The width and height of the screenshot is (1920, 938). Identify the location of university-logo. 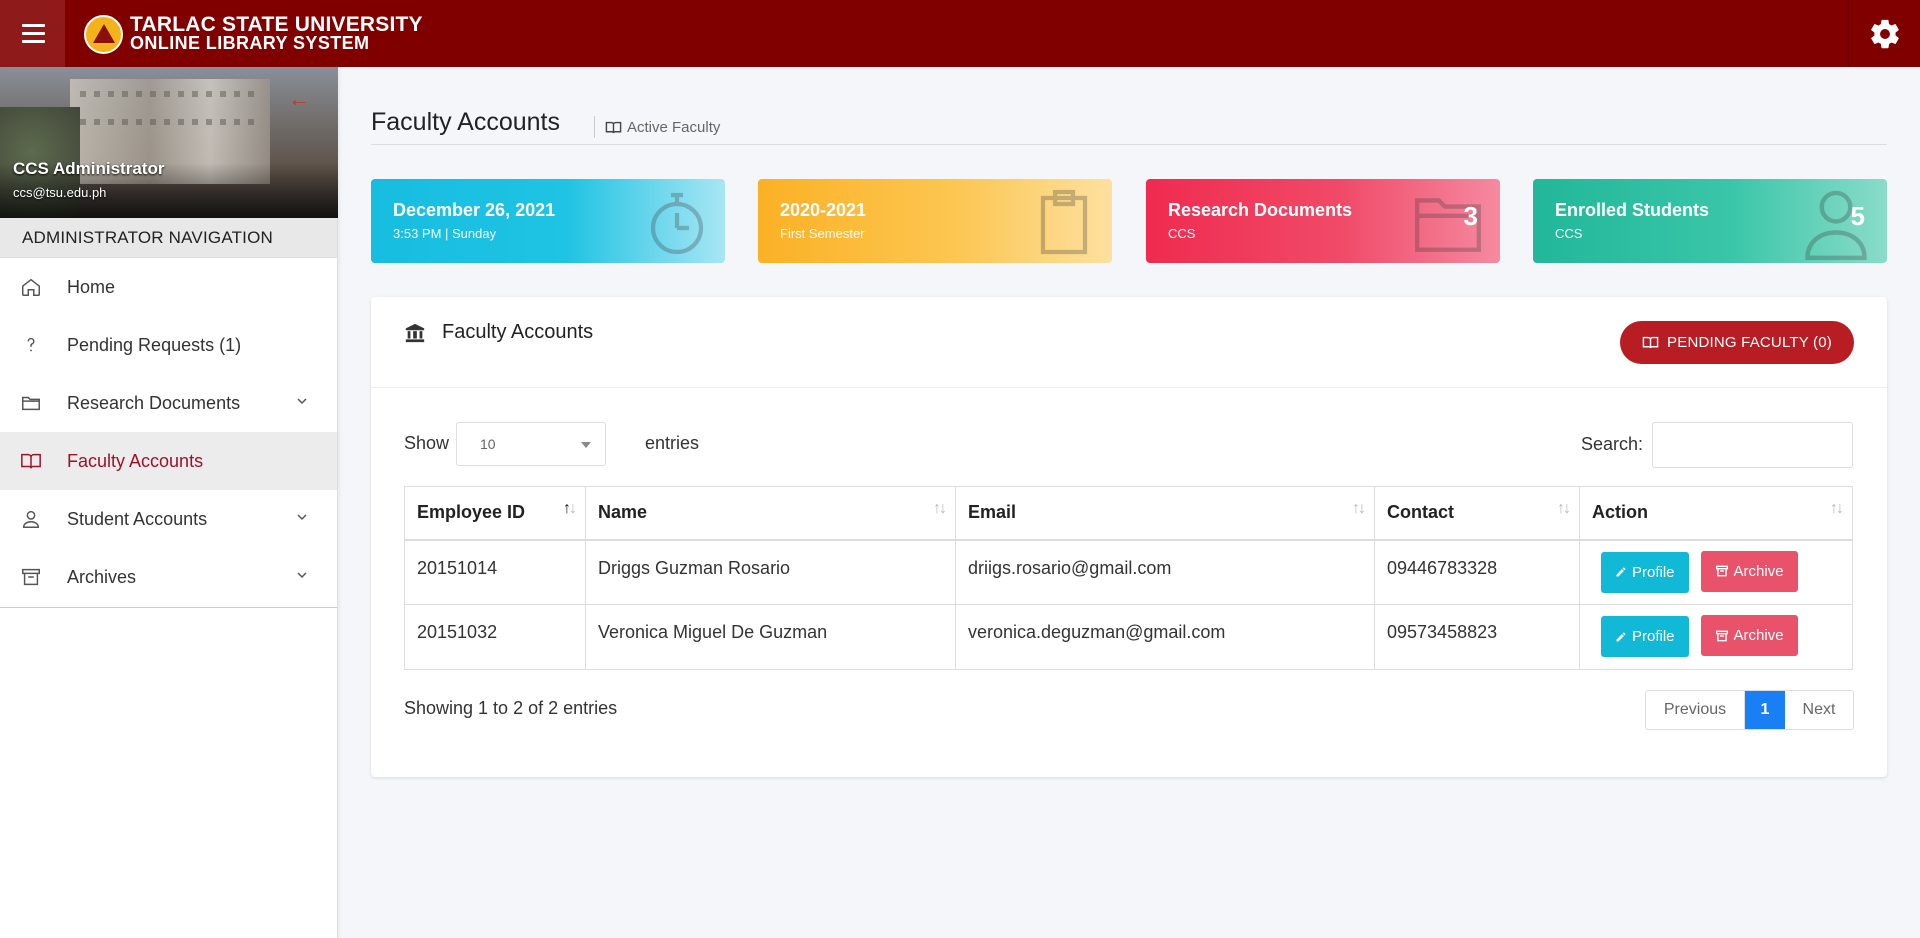
(103, 34).